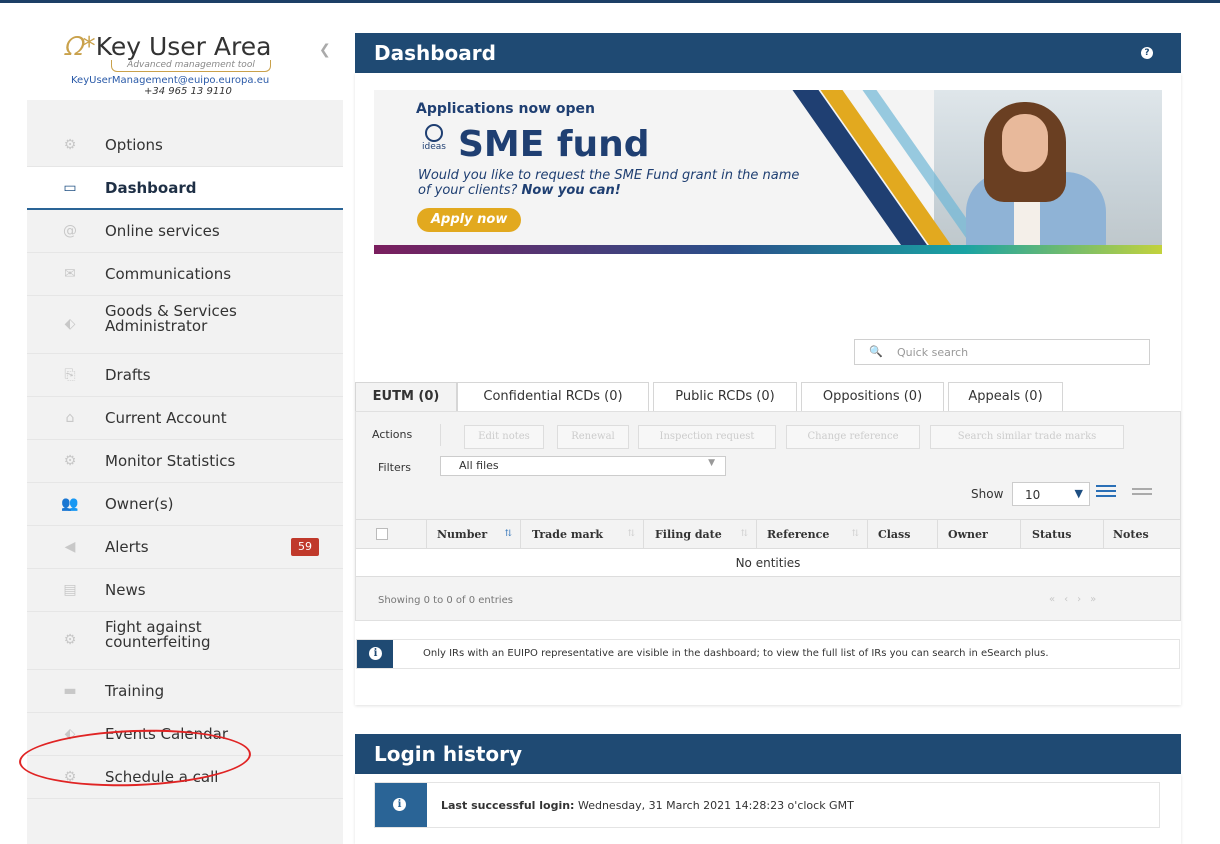 This screenshot has width=1220, height=844. I want to click on banner-logo-text: ideas, so click(434, 147).